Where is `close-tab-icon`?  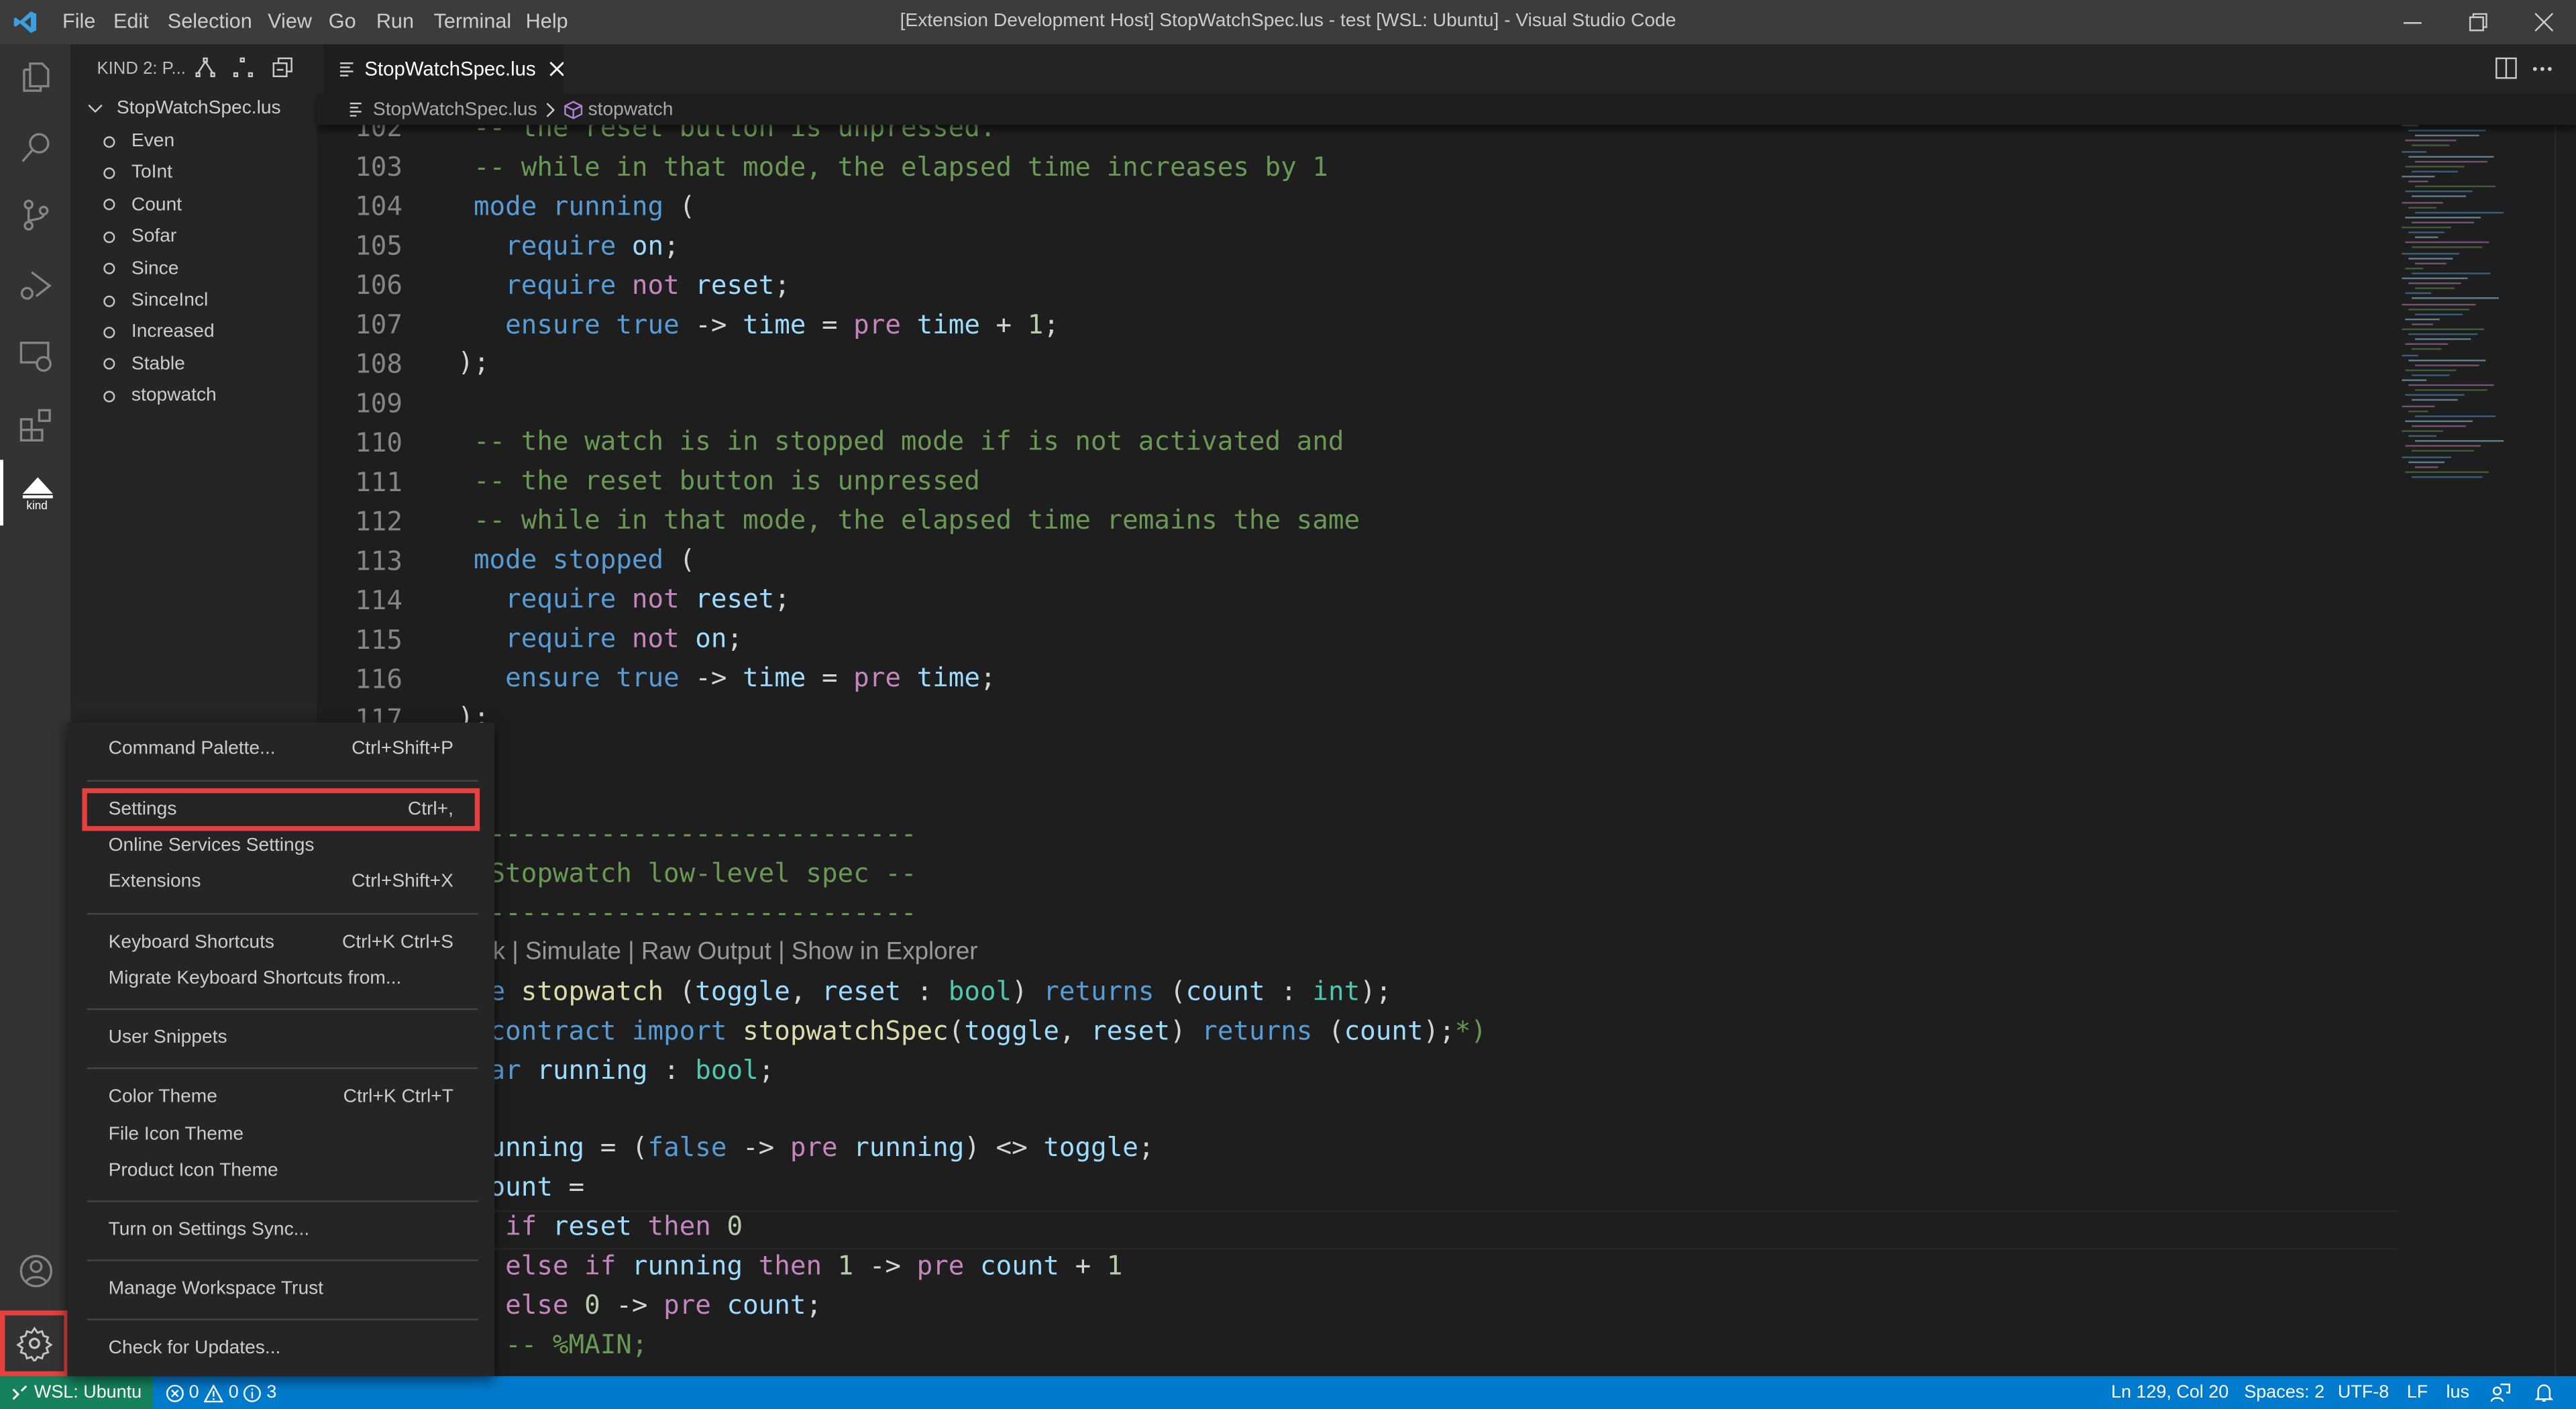
close-tab-icon is located at coordinates (556, 69).